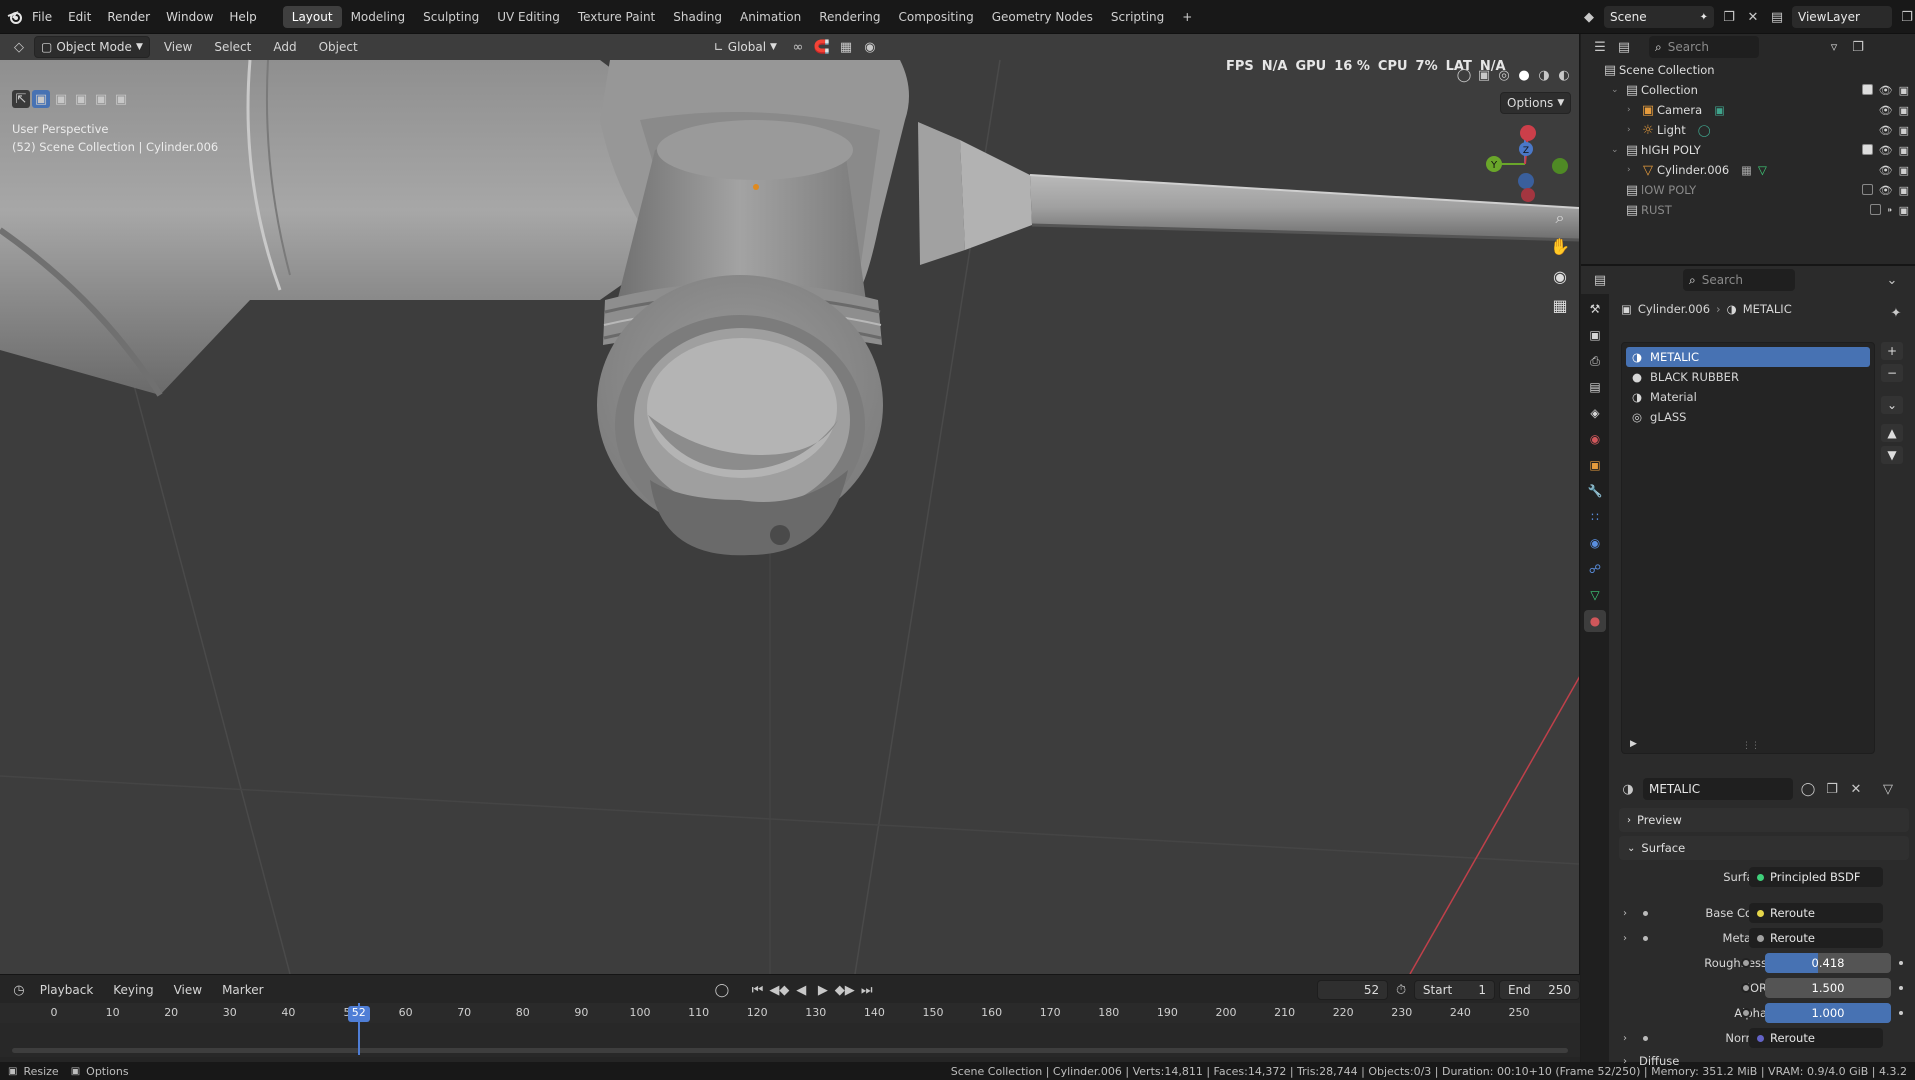  What do you see at coordinates (1748, 90) in the screenshot?
I see `outliner-row-collection: ⌄ ▤ Collection 👁 ▣` at bounding box center [1748, 90].